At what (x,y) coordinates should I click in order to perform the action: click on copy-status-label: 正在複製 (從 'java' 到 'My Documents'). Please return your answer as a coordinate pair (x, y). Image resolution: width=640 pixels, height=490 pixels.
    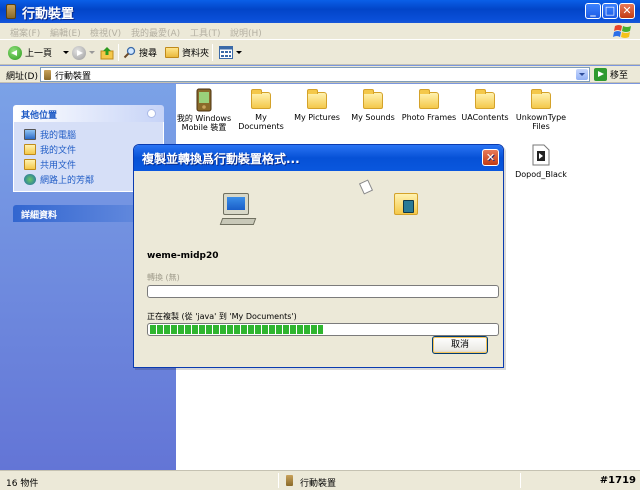
    Looking at the image, I should click on (222, 316).